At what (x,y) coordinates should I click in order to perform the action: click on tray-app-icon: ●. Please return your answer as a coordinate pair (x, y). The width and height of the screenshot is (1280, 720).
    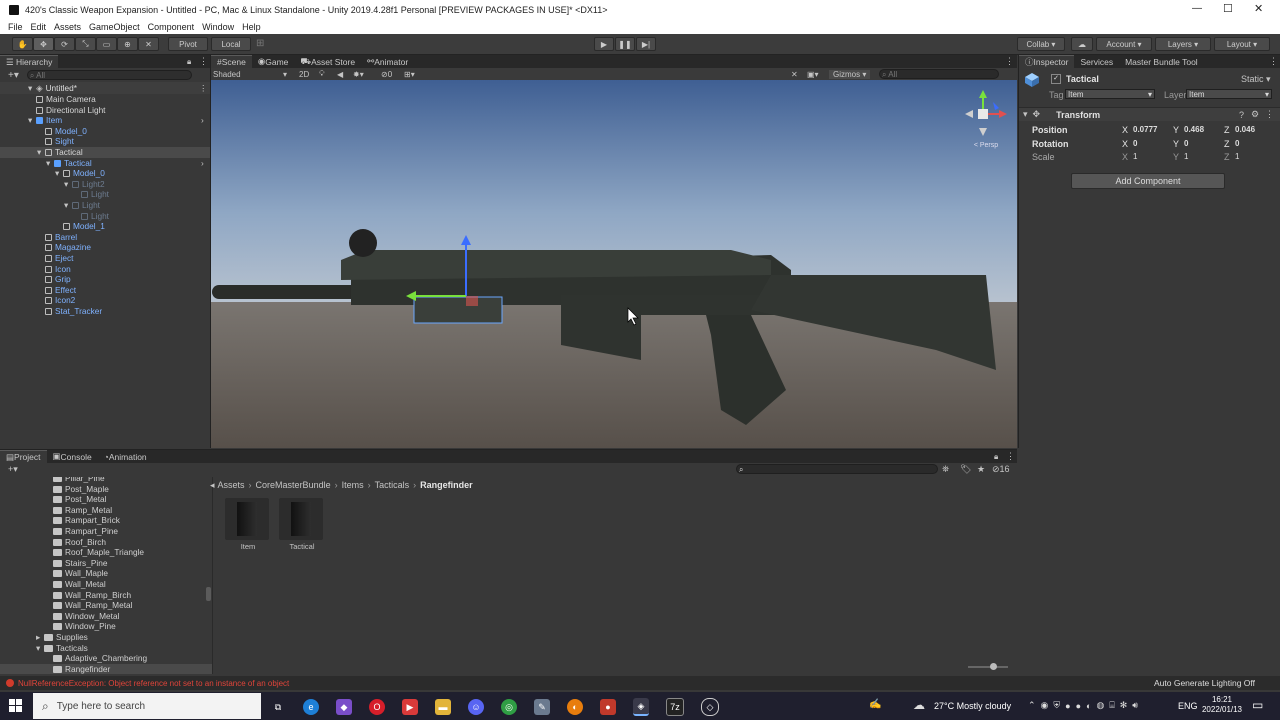
    Looking at the image, I should click on (1067, 706).